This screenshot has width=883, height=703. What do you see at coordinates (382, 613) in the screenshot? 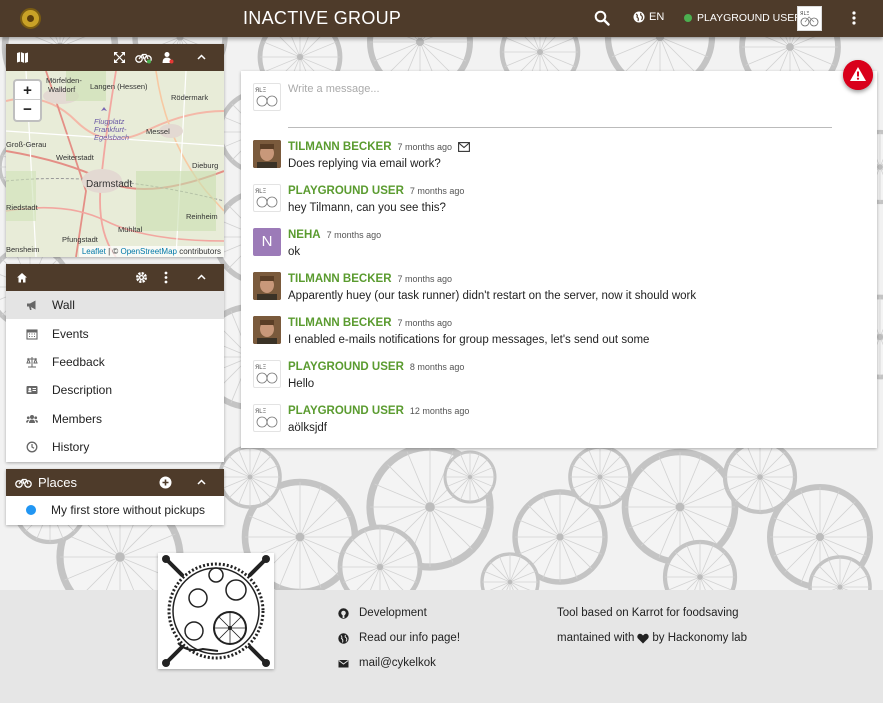
I see `development-link: Development` at bounding box center [382, 613].